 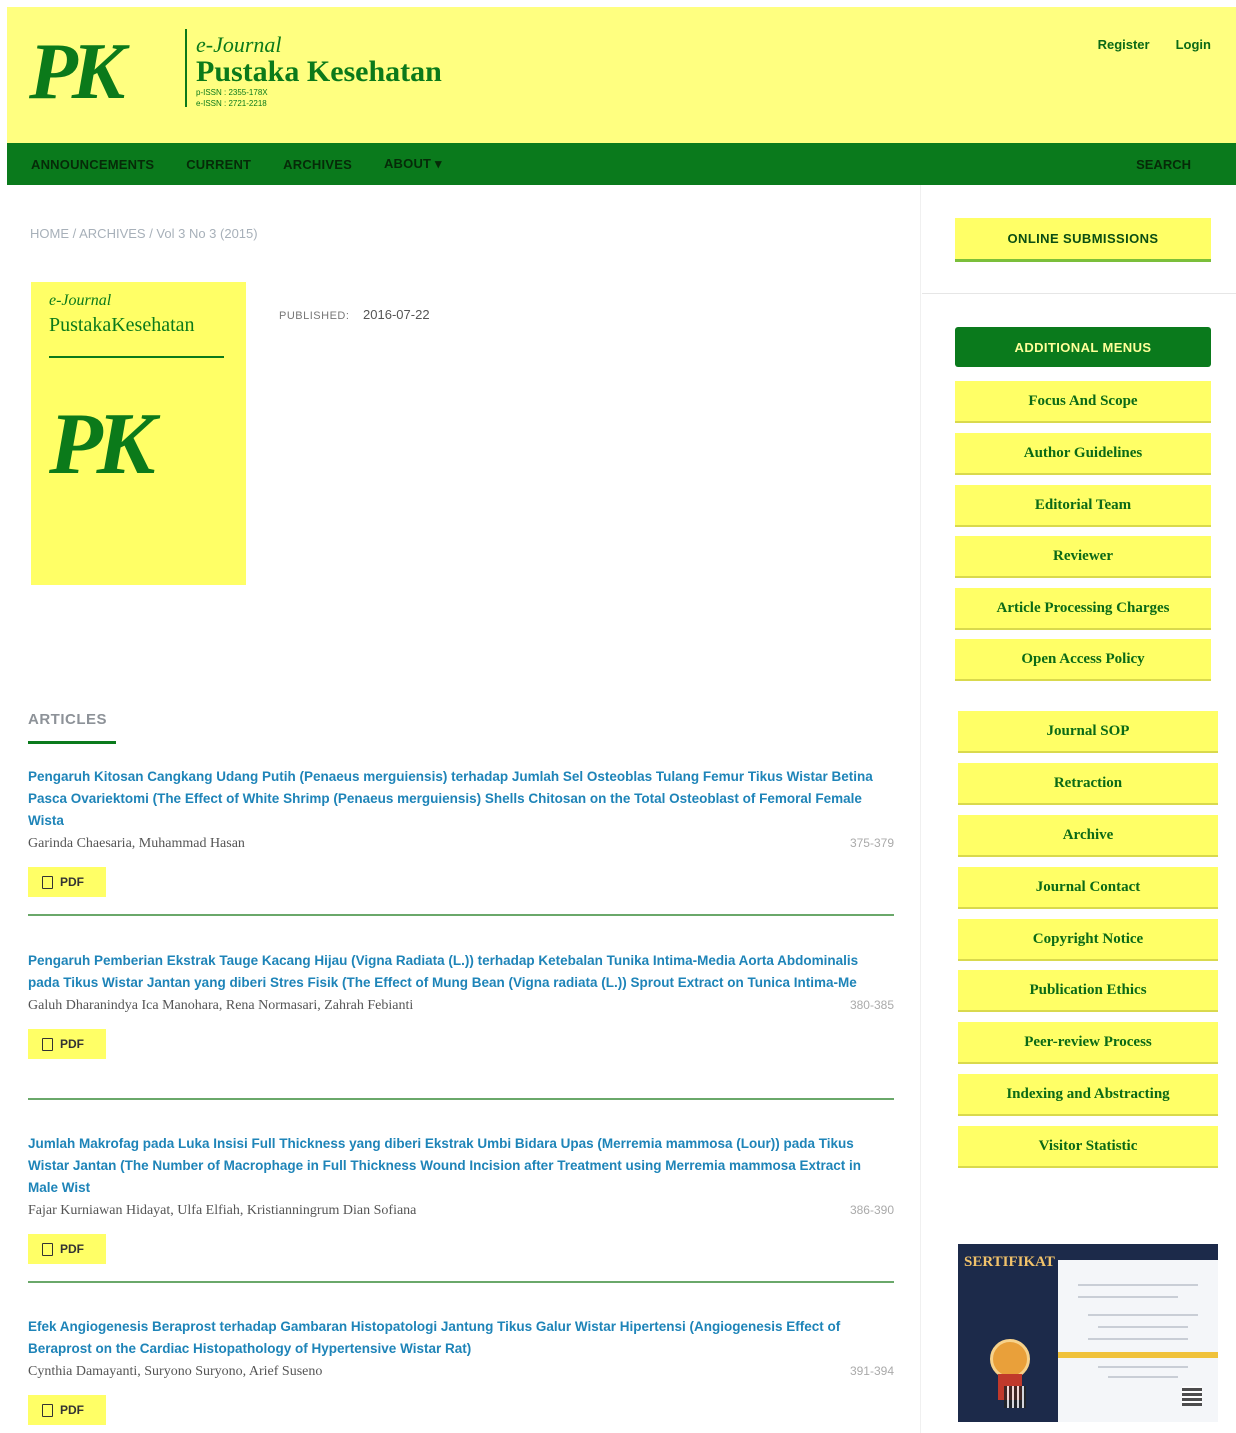 I want to click on register-link: Register, so click(x=1124, y=44).